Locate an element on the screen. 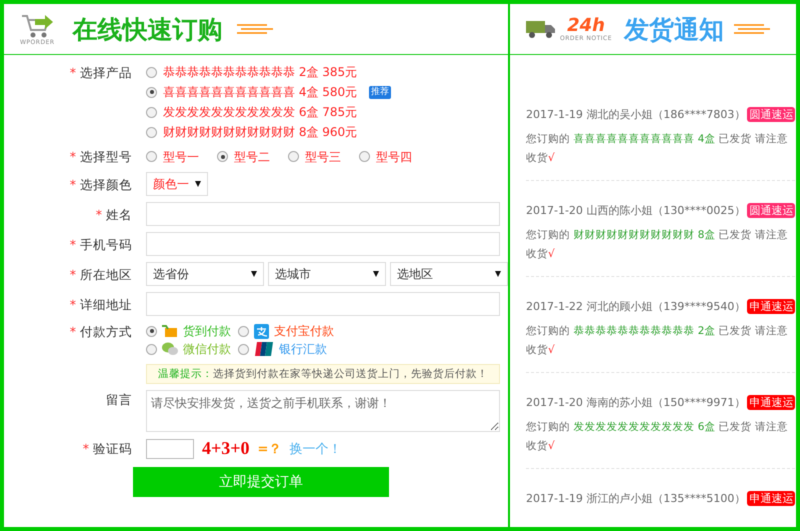 The width and height of the screenshot is (800, 531). field-label: * 姓名 is located at coordinates (113, 215).